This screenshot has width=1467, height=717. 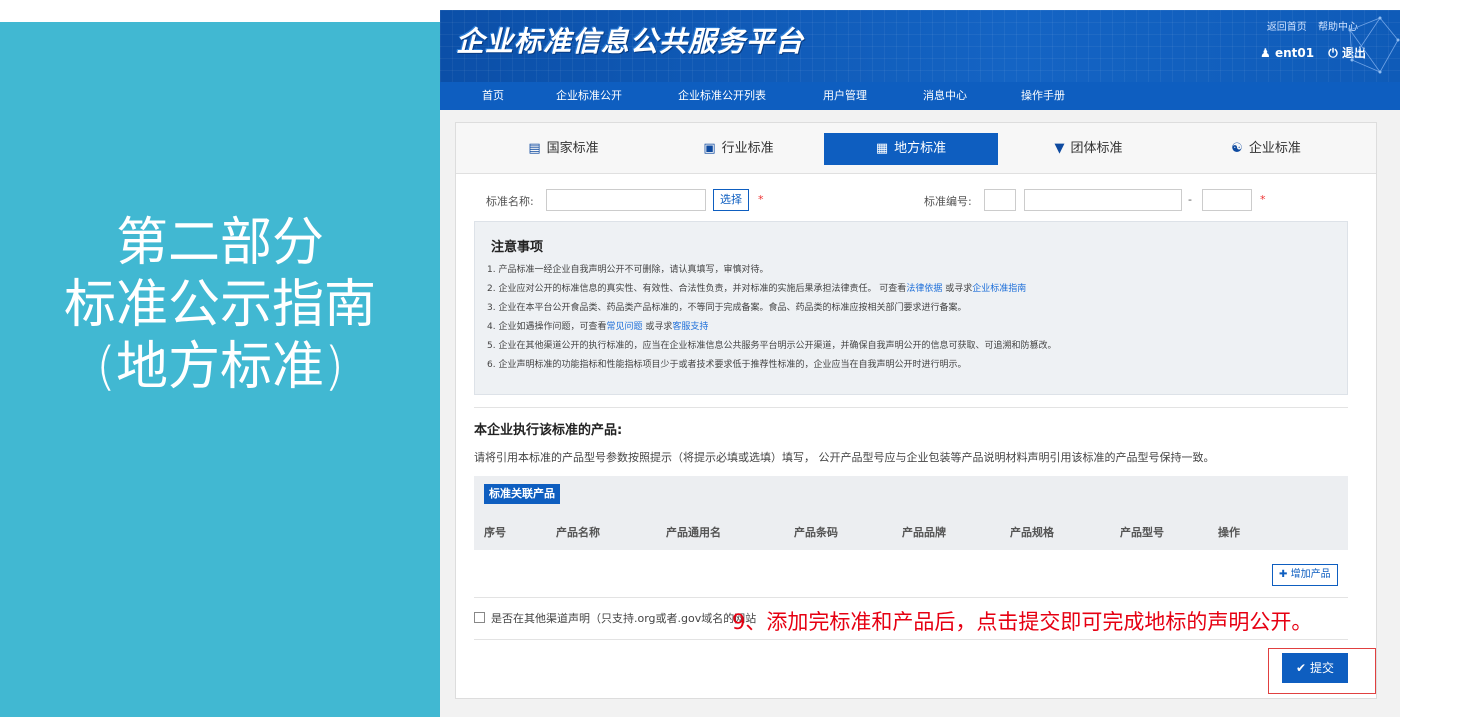 I want to click on network-decoration-icon, so click(x=1374, y=45).